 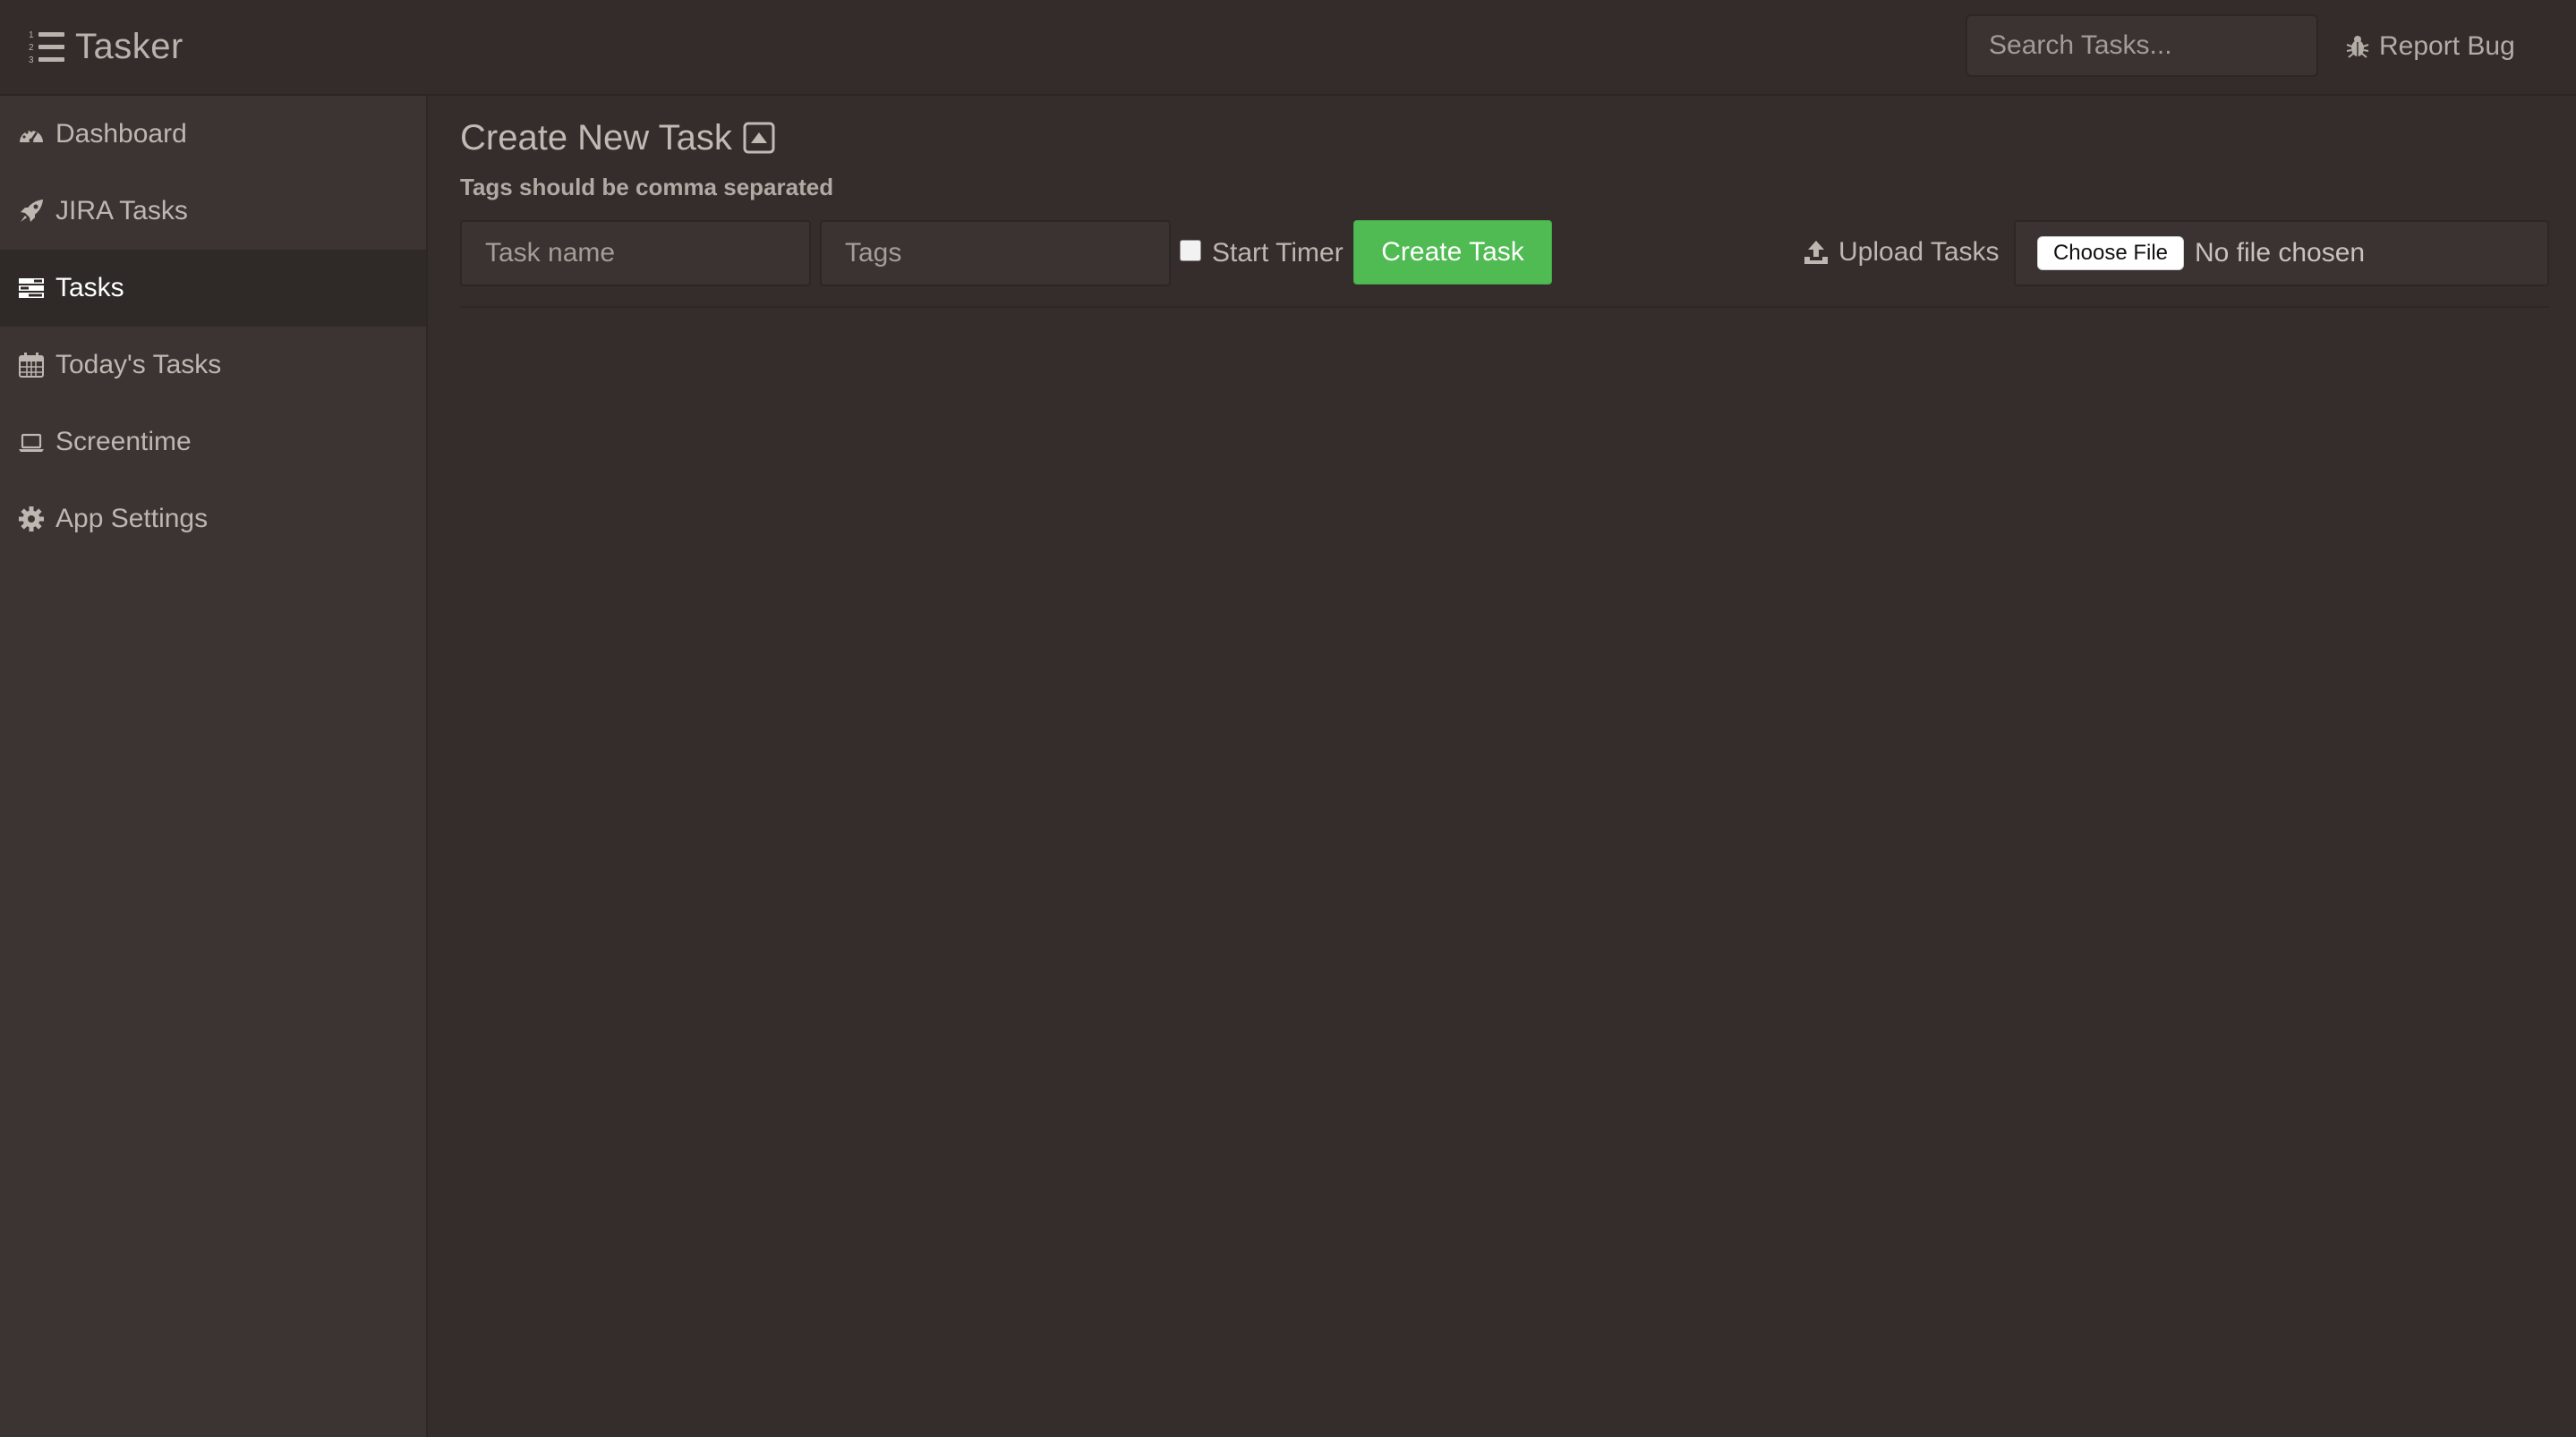 What do you see at coordinates (1504, 307) in the screenshot?
I see `divider` at bounding box center [1504, 307].